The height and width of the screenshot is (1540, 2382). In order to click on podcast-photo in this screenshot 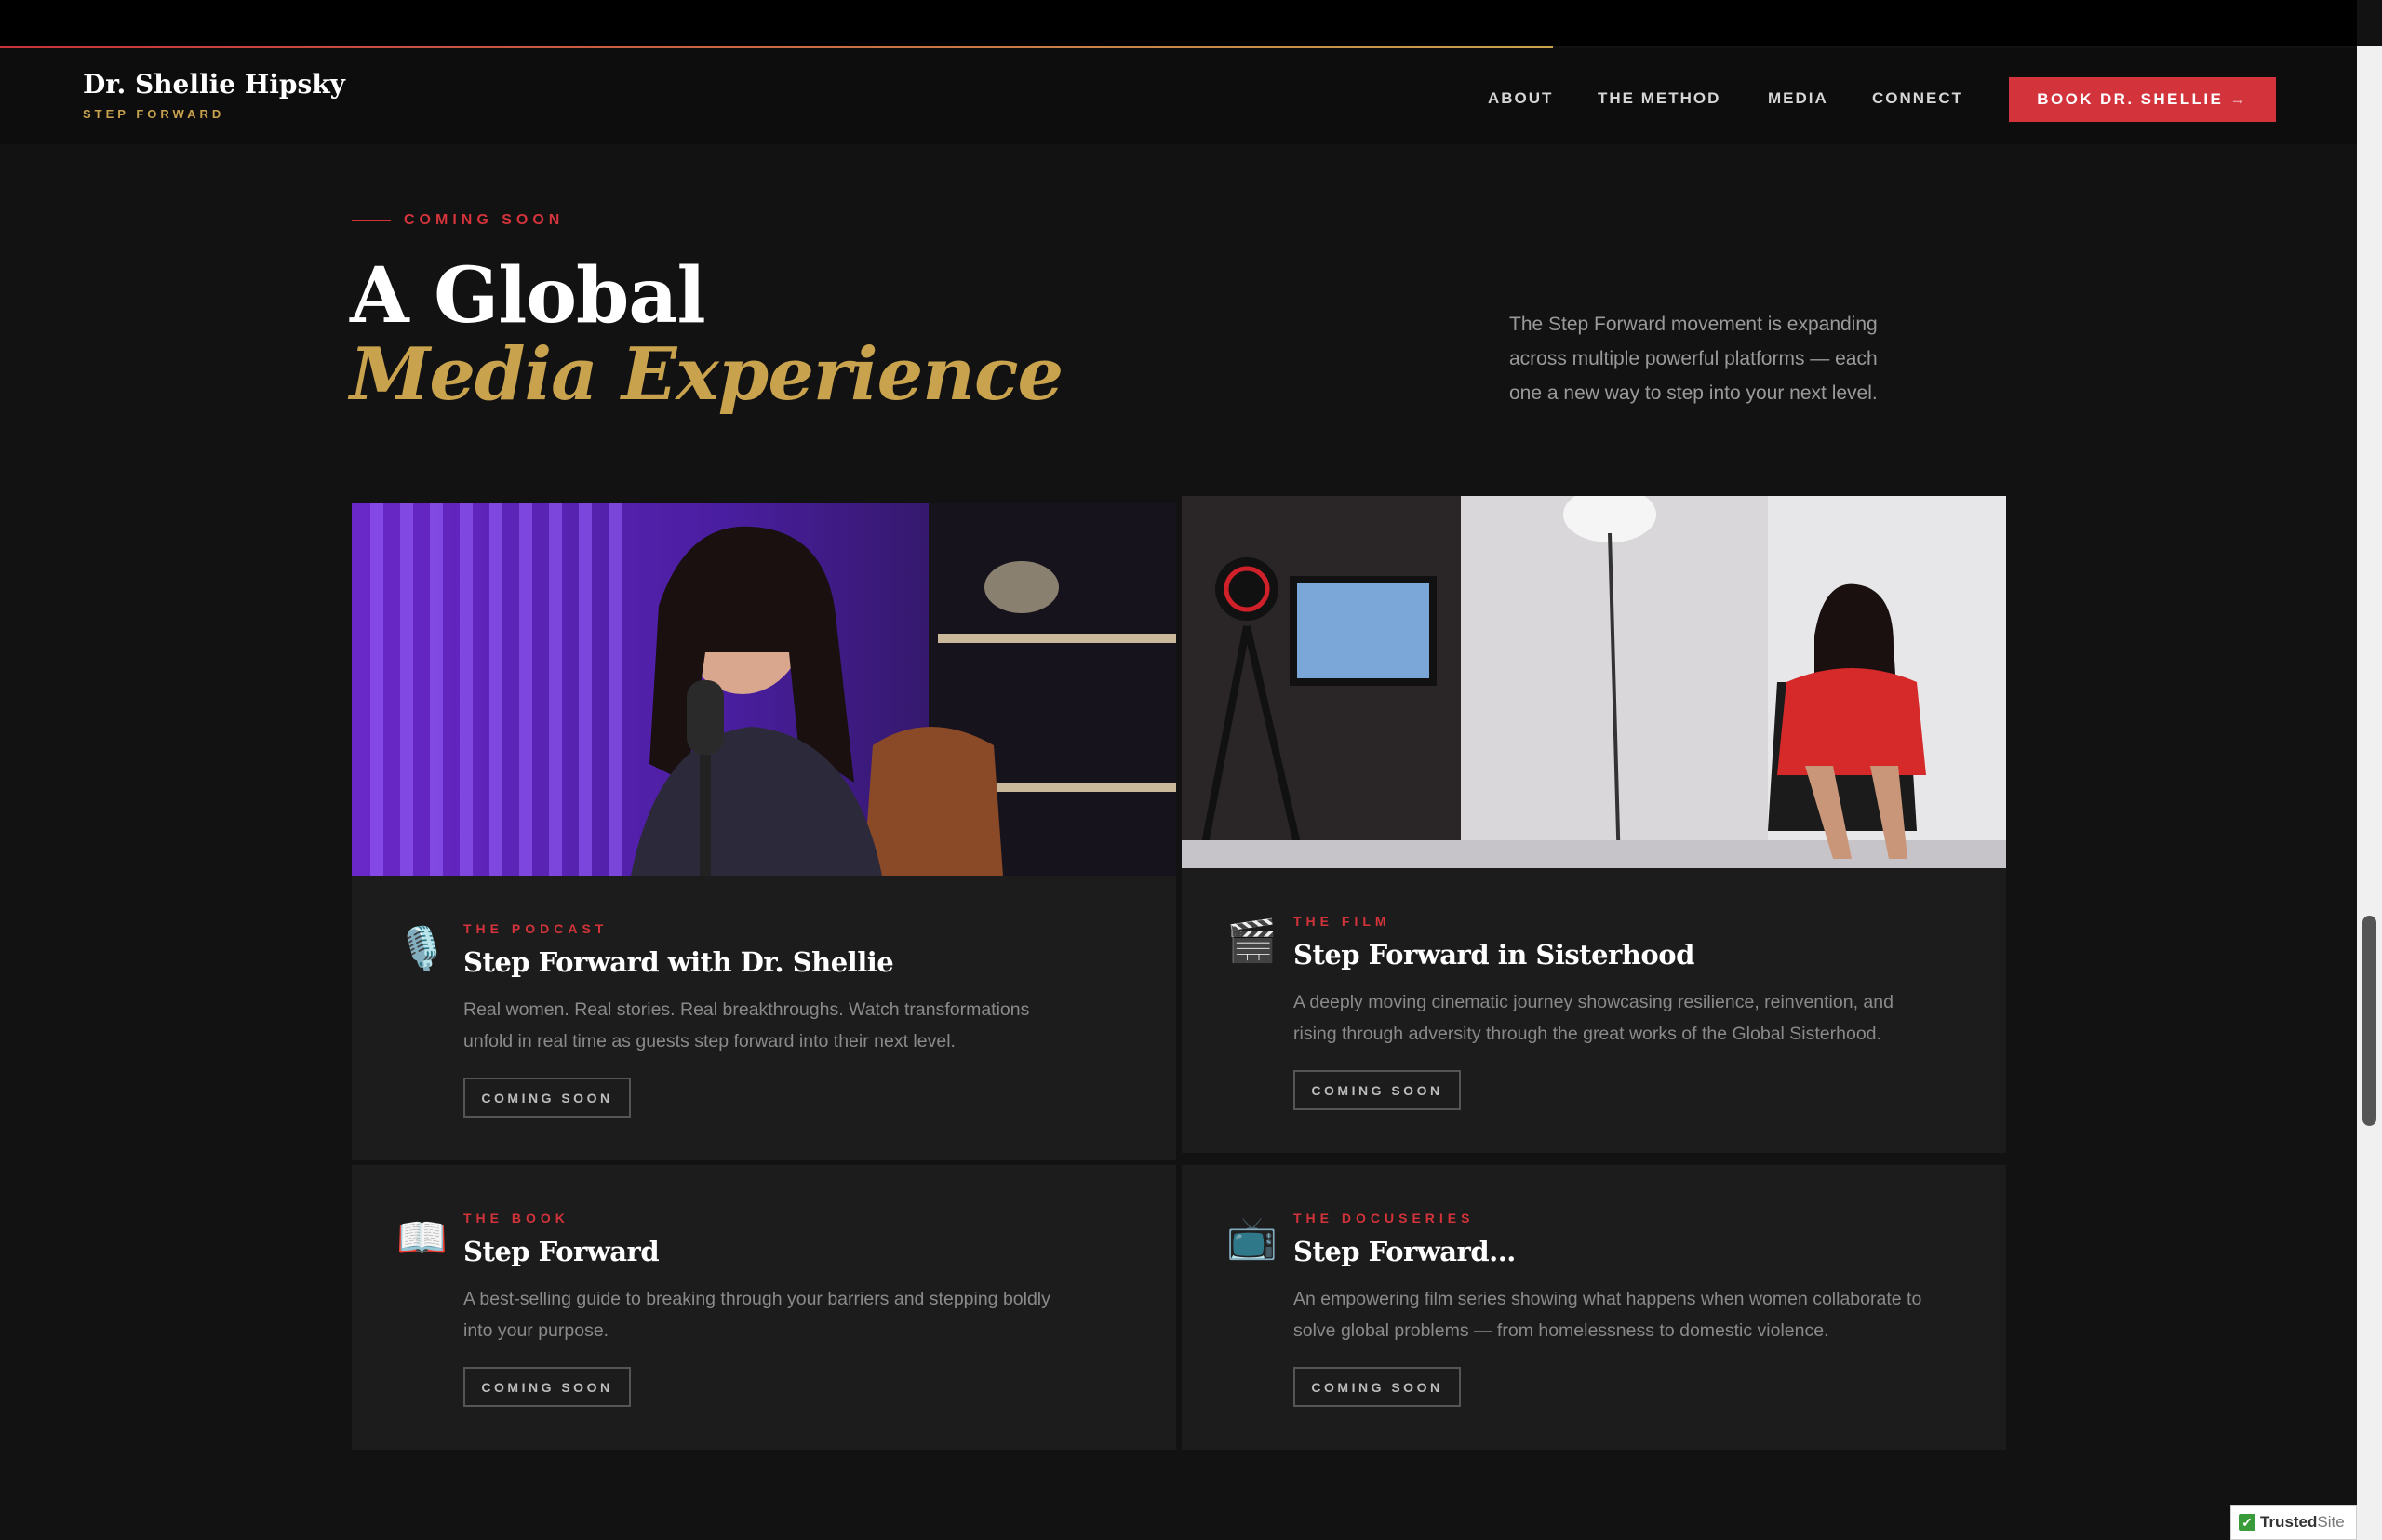, I will do `click(764, 689)`.